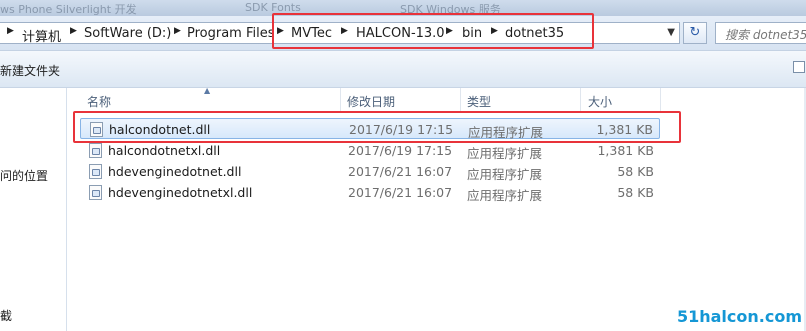 Image resolution: width=806 pixels, height=331 pixels. I want to click on breadcrumb-computer: 计算机, so click(41, 35).